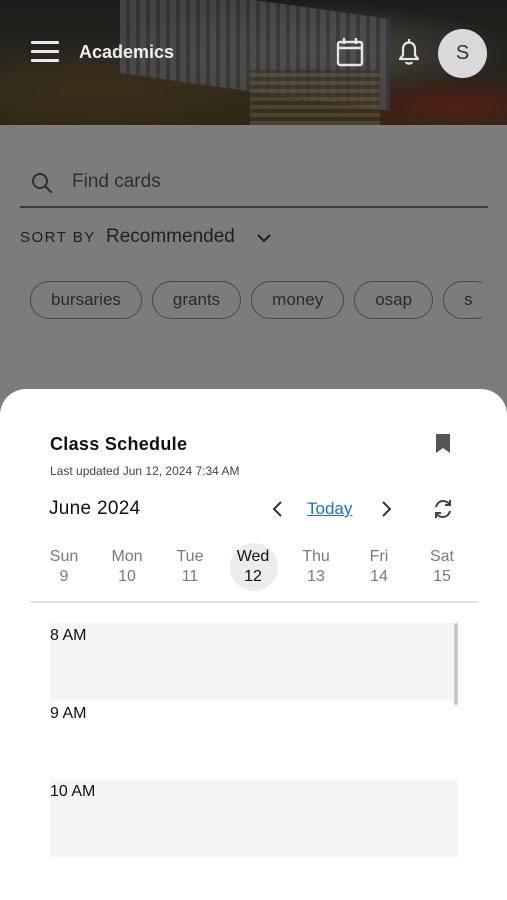  What do you see at coordinates (119, 444) in the screenshot?
I see `sheet-title: Class Schedule` at bounding box center [119, 444].